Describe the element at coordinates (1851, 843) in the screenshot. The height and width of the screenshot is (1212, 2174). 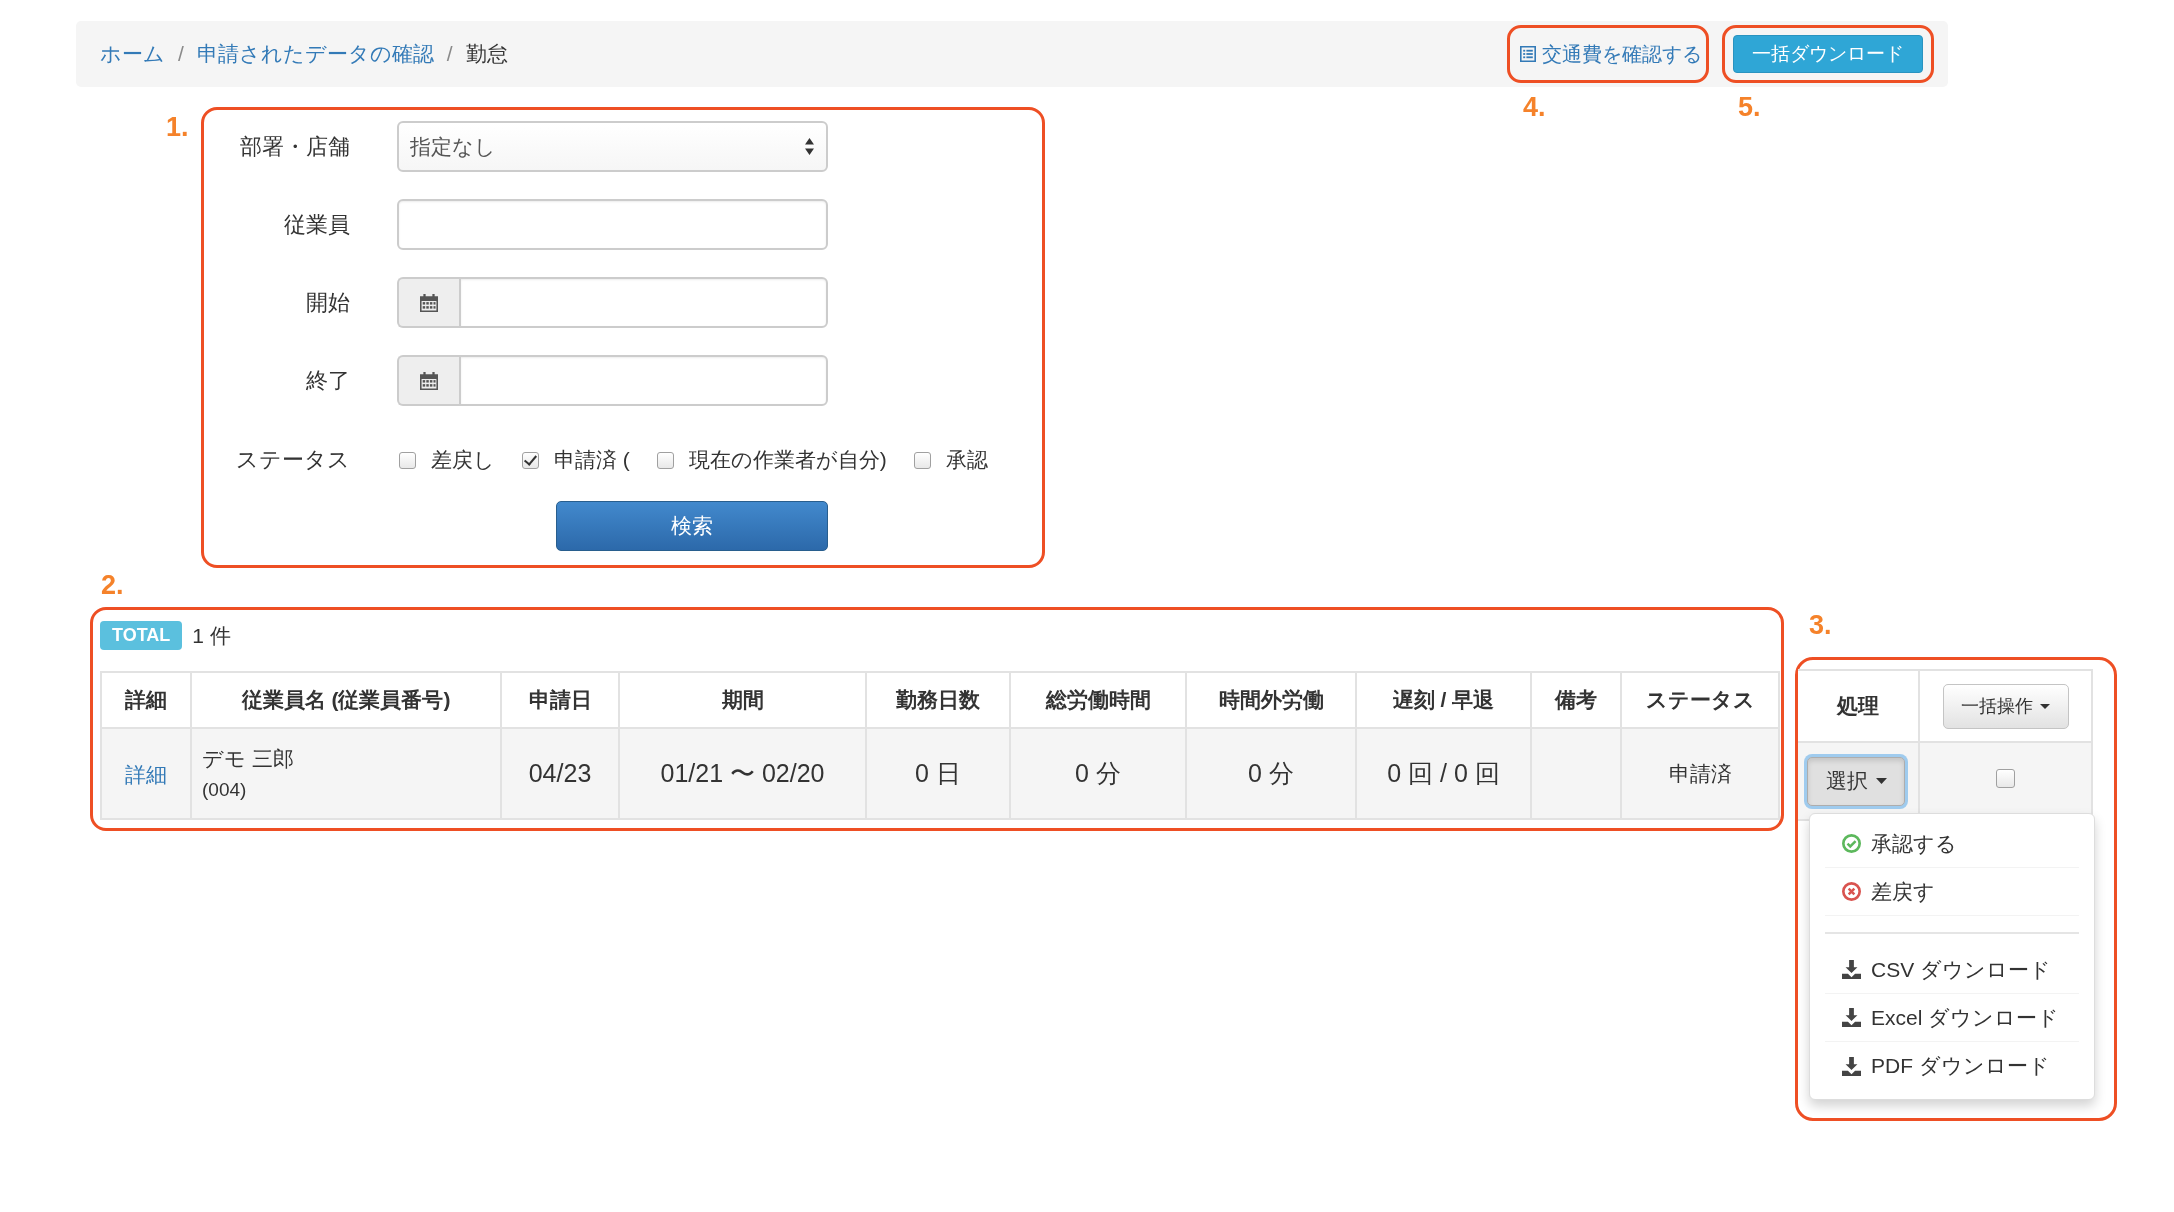
I see `check-circle-icon` at that location.